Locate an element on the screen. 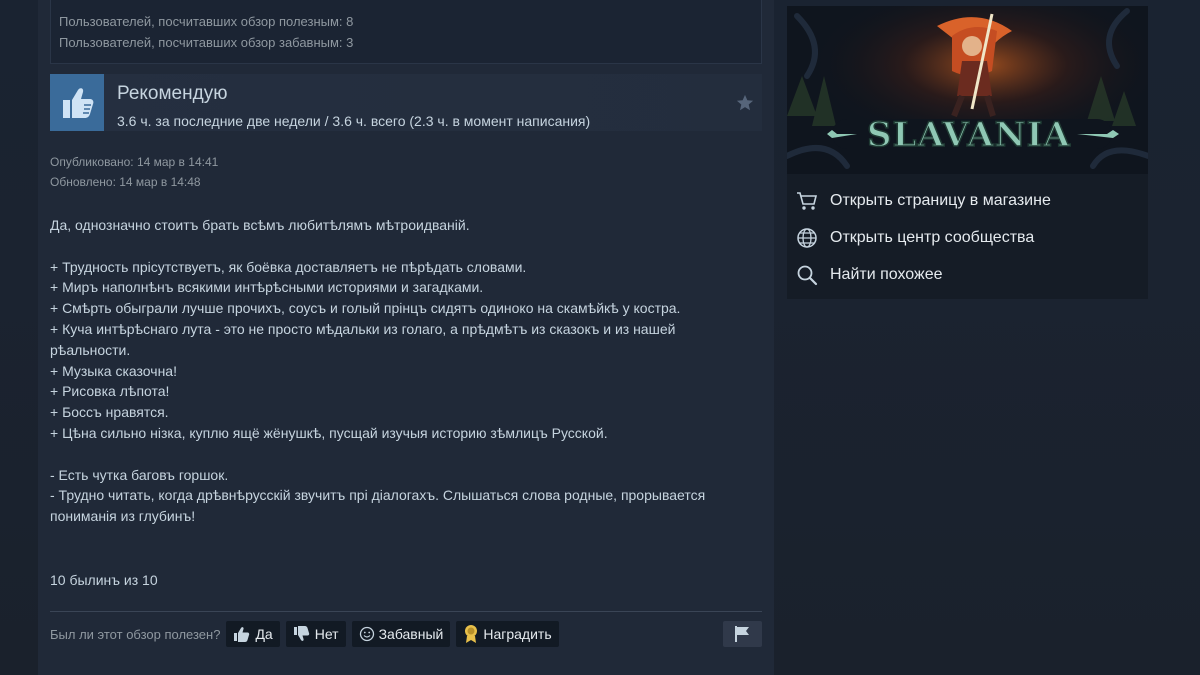 The image size is (1200, 675). award-label: Наградить is located at coordinates (517, 634).